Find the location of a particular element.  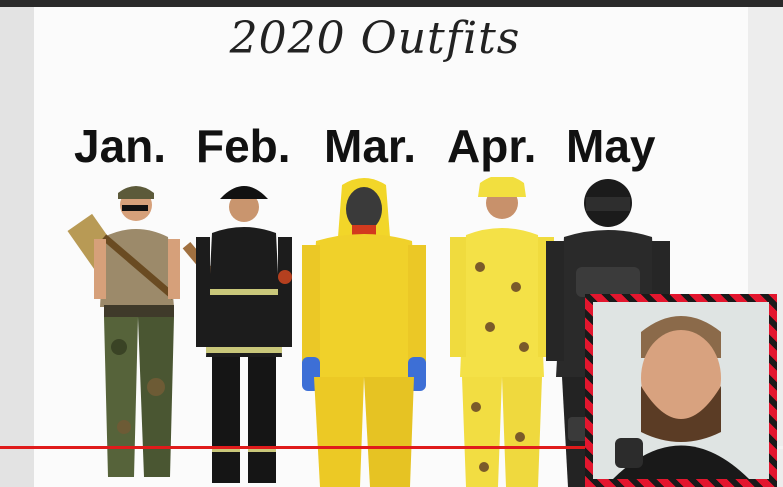

progress-fill is located at coordinates (340, 447).